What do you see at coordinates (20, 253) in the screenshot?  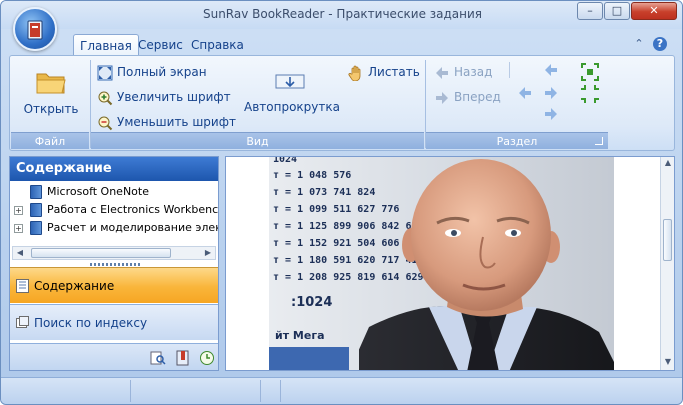 I see `scroll-left-icon: ◀` at bounding box center [20, 253].